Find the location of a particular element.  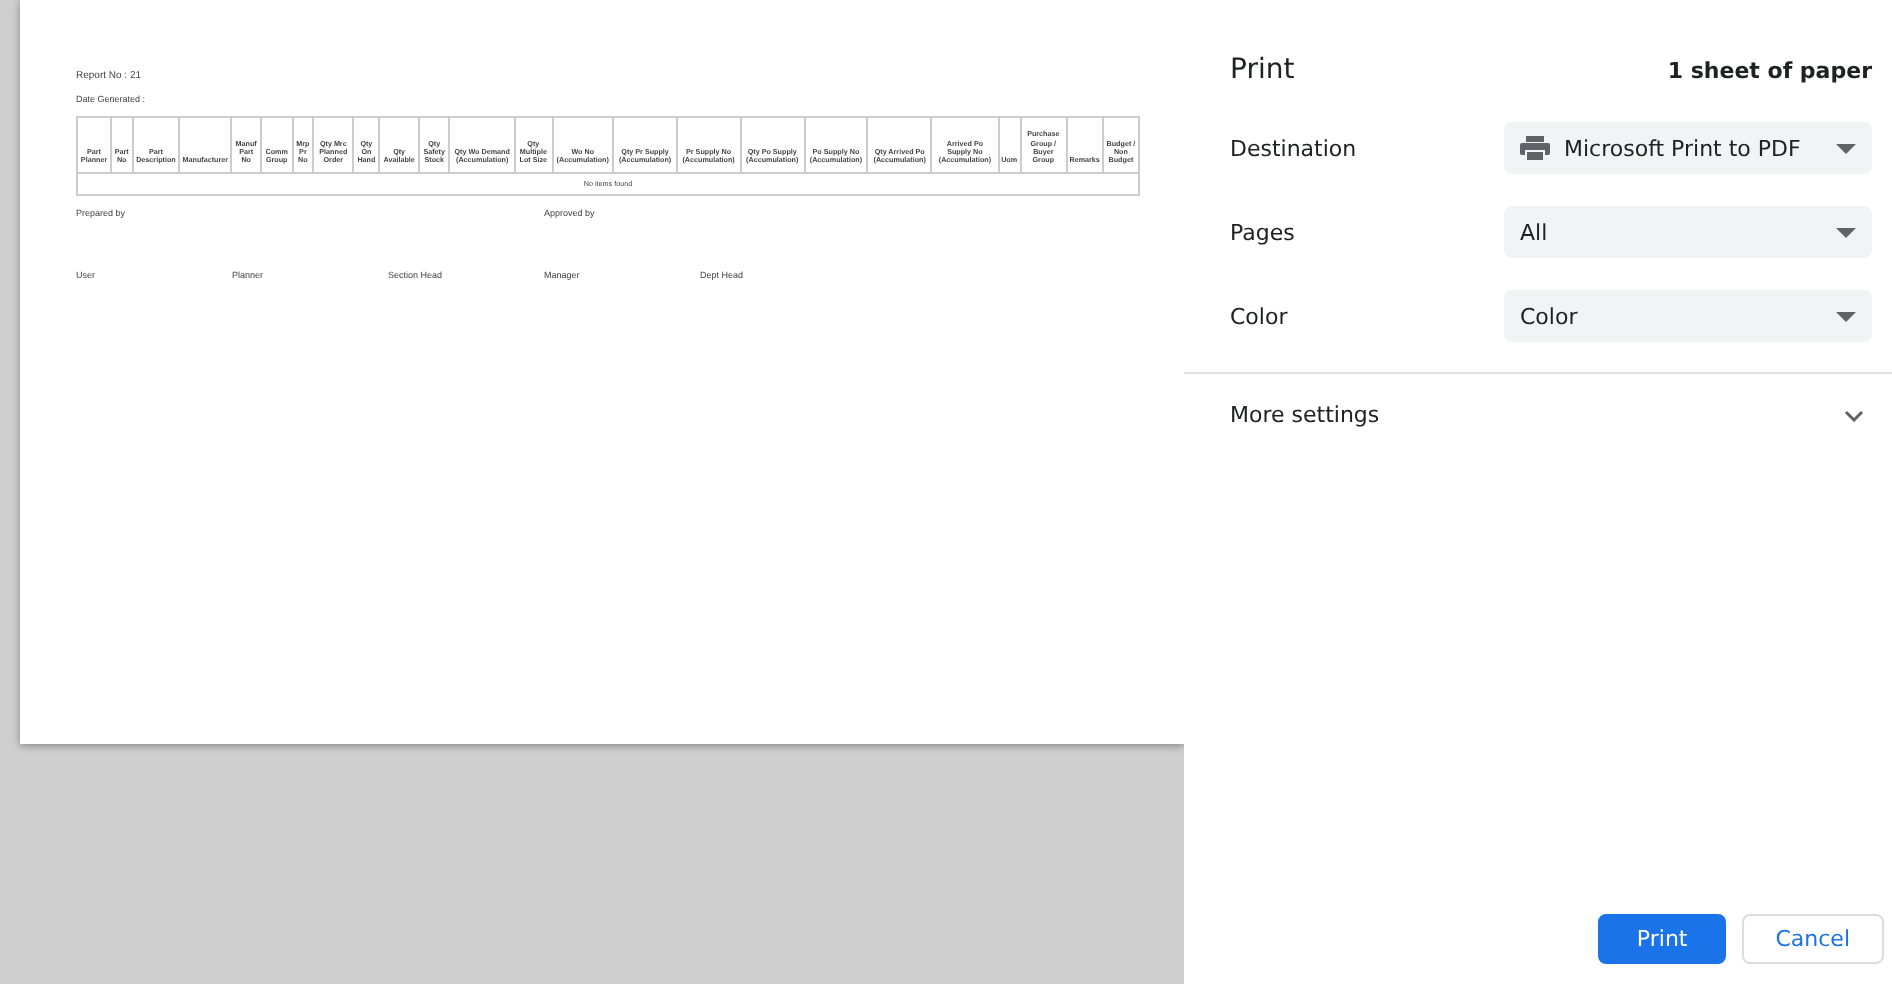

sheet-count: 1 sheet of paper is located at coordinates (1769, 70).